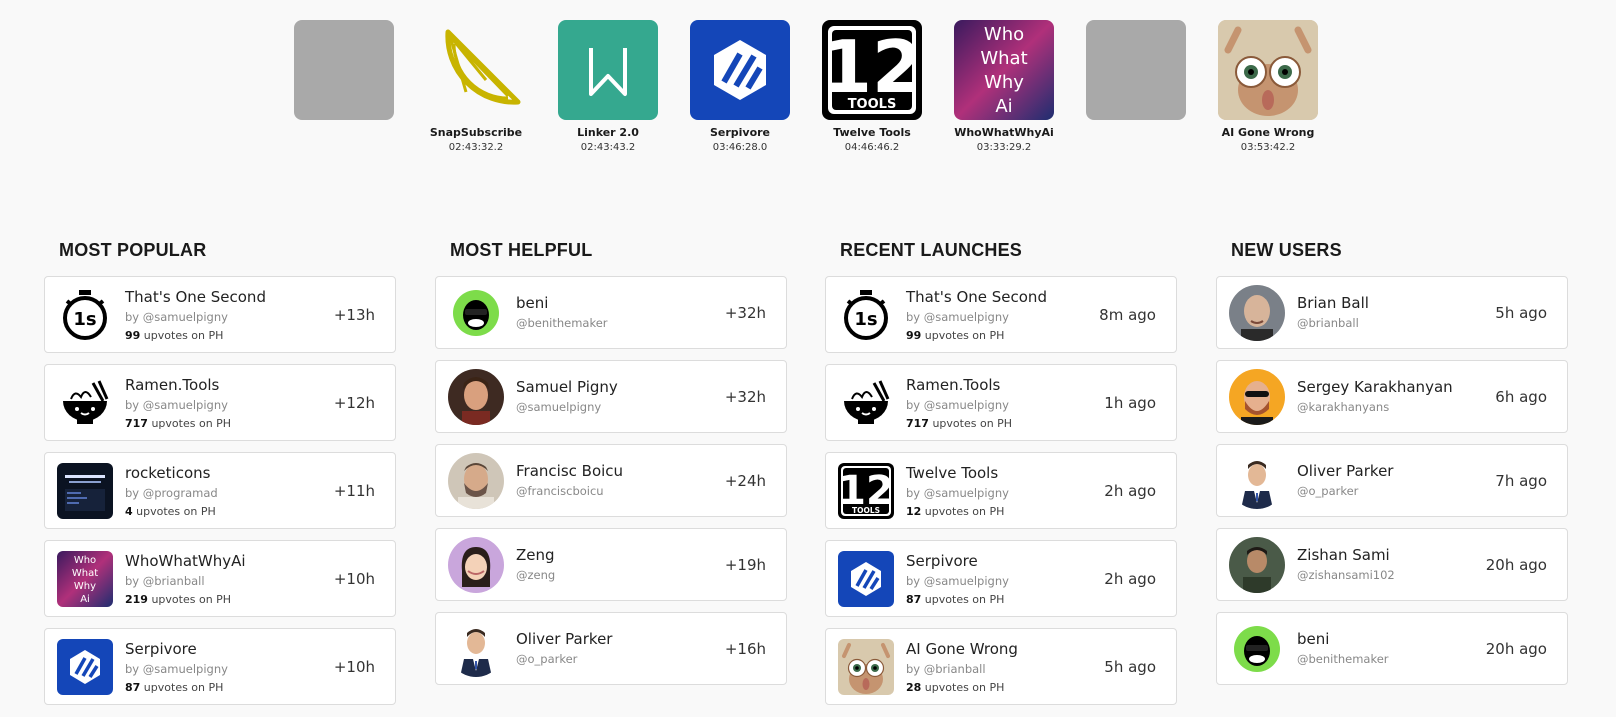 This screenshot has height=717, width=1616. Describe the element at coordinates (740, 86) in the screenshot. I see `timer-tile: Serpivore 03:46:28.0` at that location.